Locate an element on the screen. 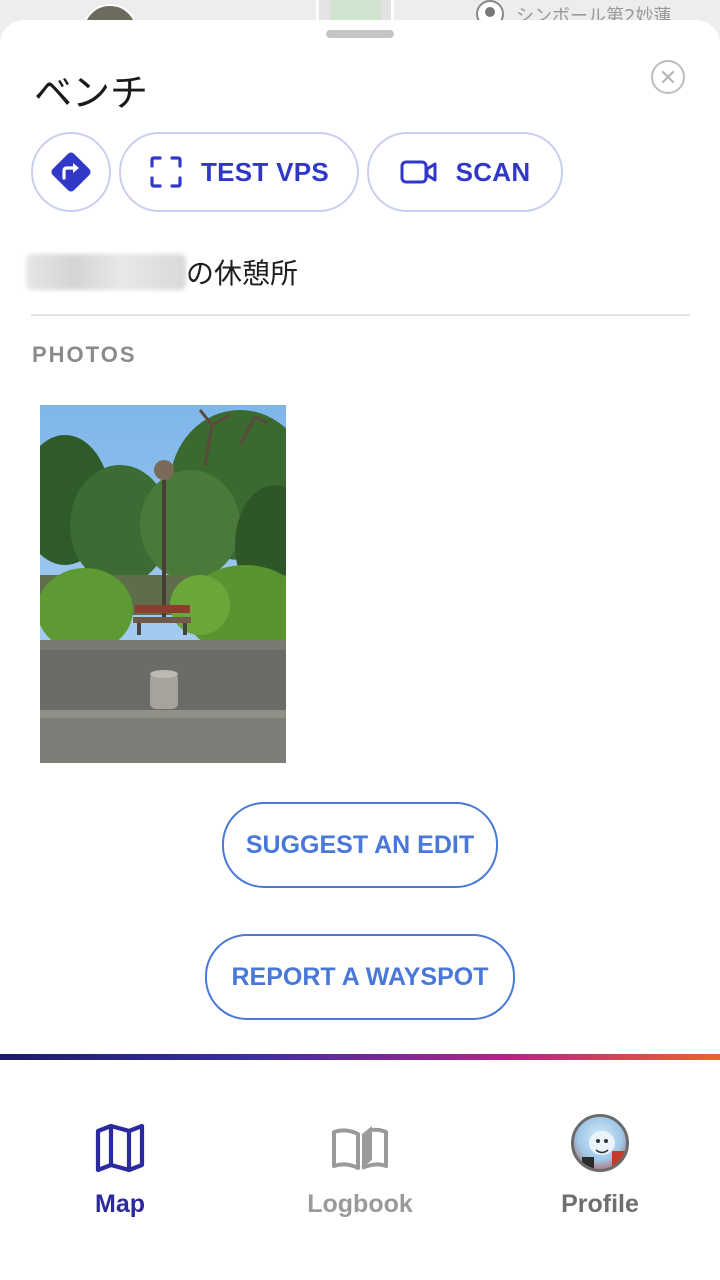  scan-button: SCAN is located at coordinates (465, 172).